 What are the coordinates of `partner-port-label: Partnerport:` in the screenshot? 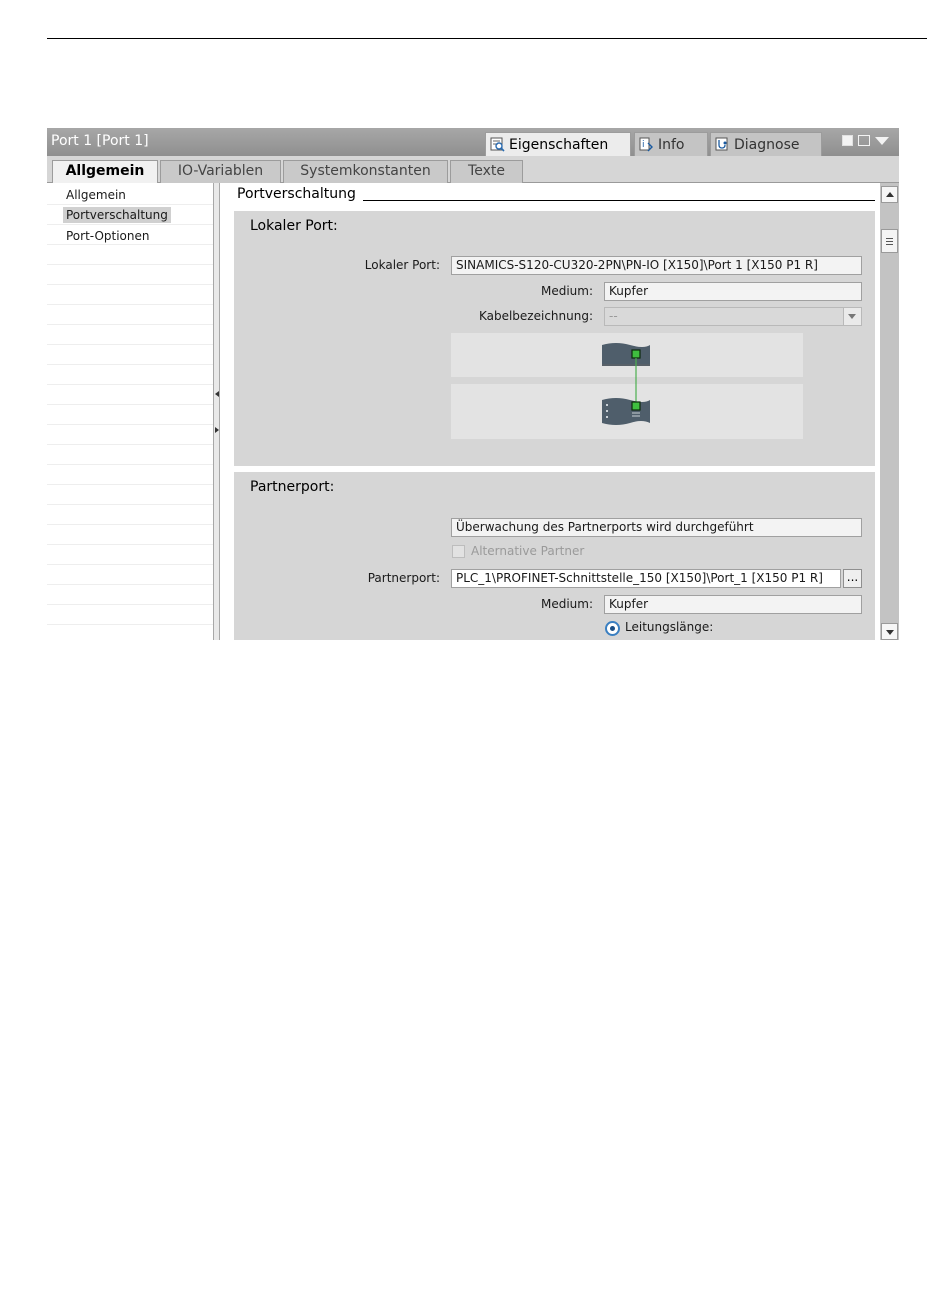 It's located at (403, 578).